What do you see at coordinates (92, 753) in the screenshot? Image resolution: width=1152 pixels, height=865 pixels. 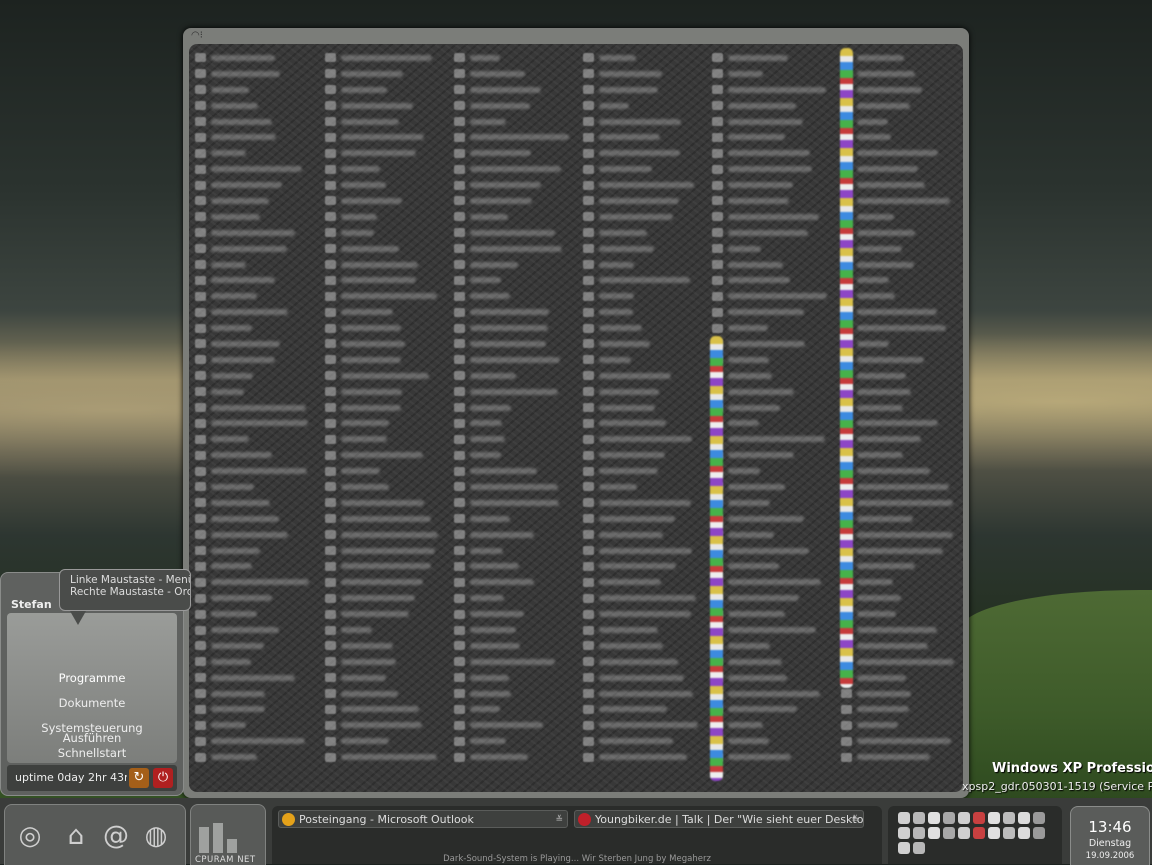 I see `menu-item-schnellstart: Schnellstart` at bounding box center [92, 753].